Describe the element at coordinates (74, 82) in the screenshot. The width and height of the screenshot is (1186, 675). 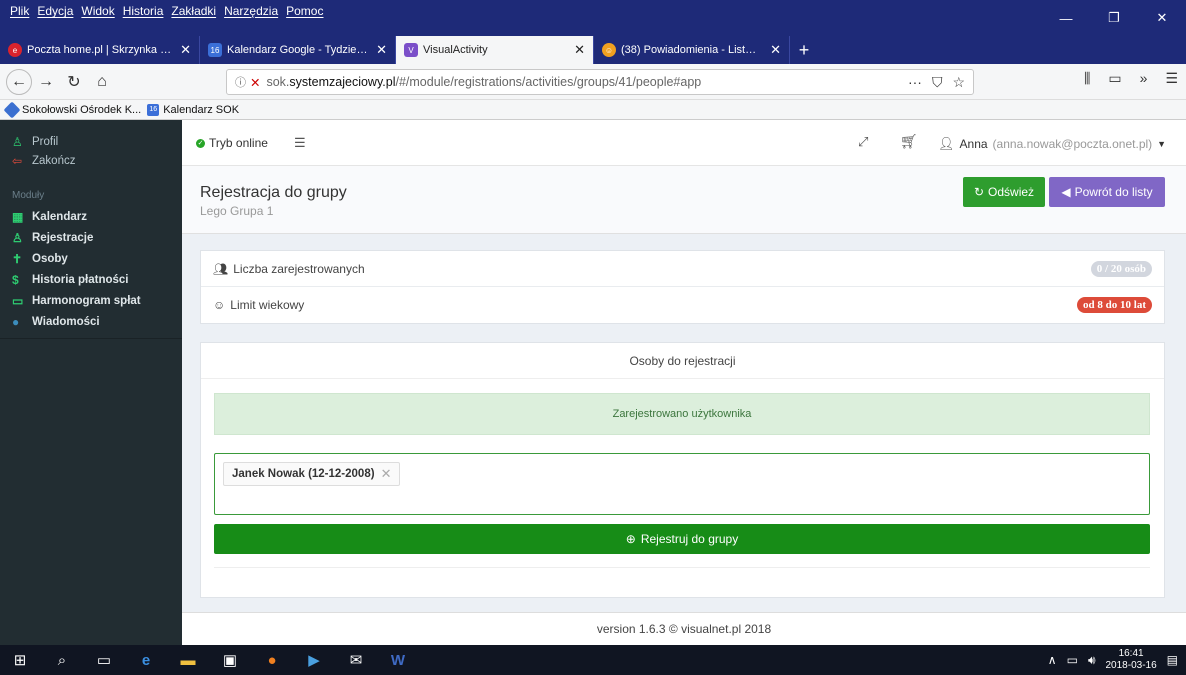
I see `reload-icon: ↻` at that location.